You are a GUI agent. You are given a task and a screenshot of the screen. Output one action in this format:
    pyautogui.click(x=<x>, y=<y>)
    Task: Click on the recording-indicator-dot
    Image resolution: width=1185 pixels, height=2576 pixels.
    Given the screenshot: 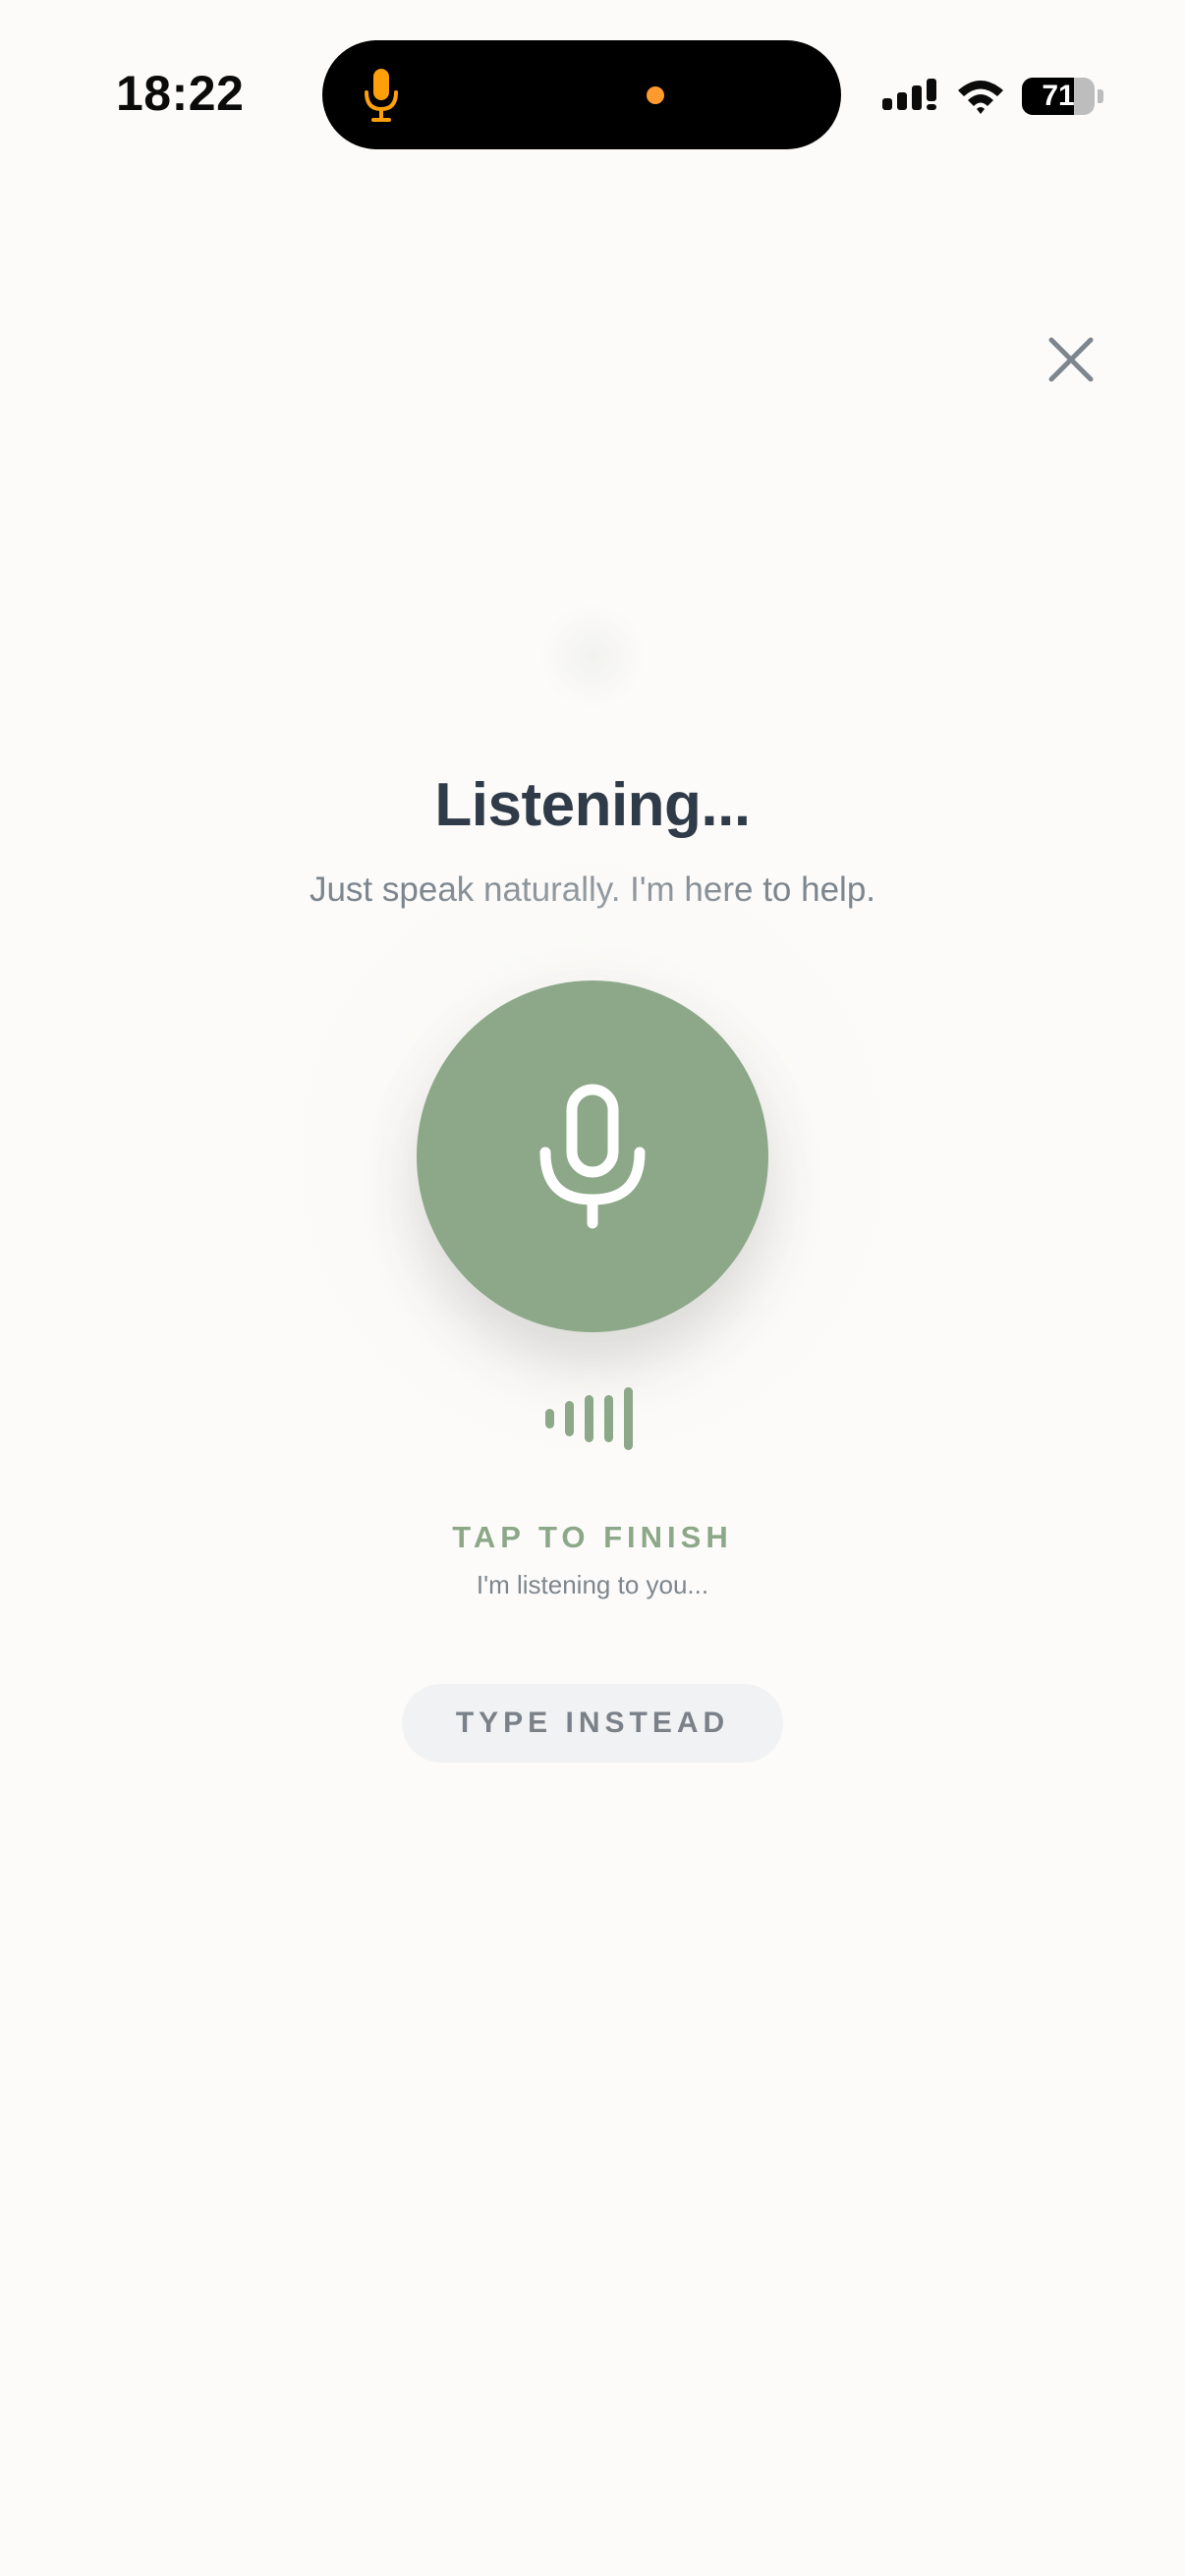 What is the action you would take?
    pyautogui.click(x=656, y=95)
    